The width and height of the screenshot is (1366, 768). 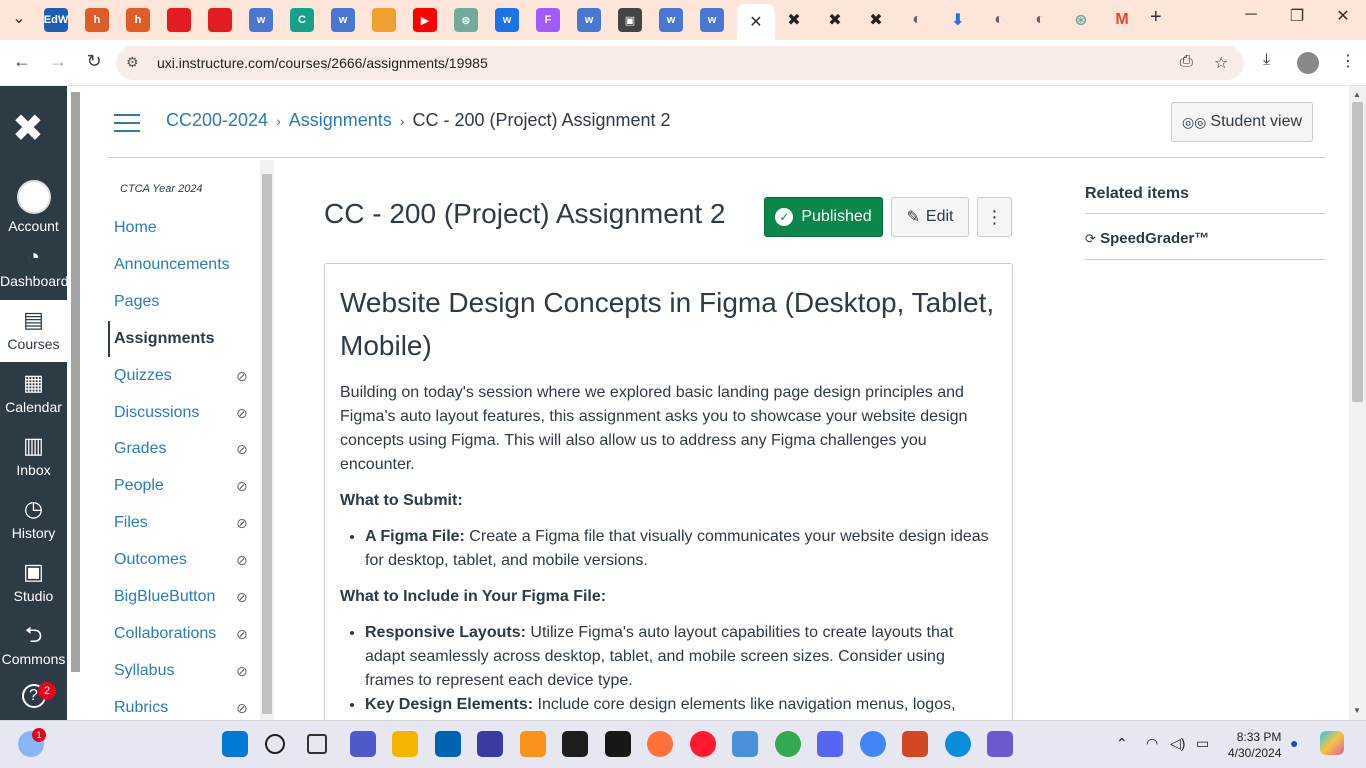 I want to click on tab-contact-icon: ▣, so click(x=630, y=20).